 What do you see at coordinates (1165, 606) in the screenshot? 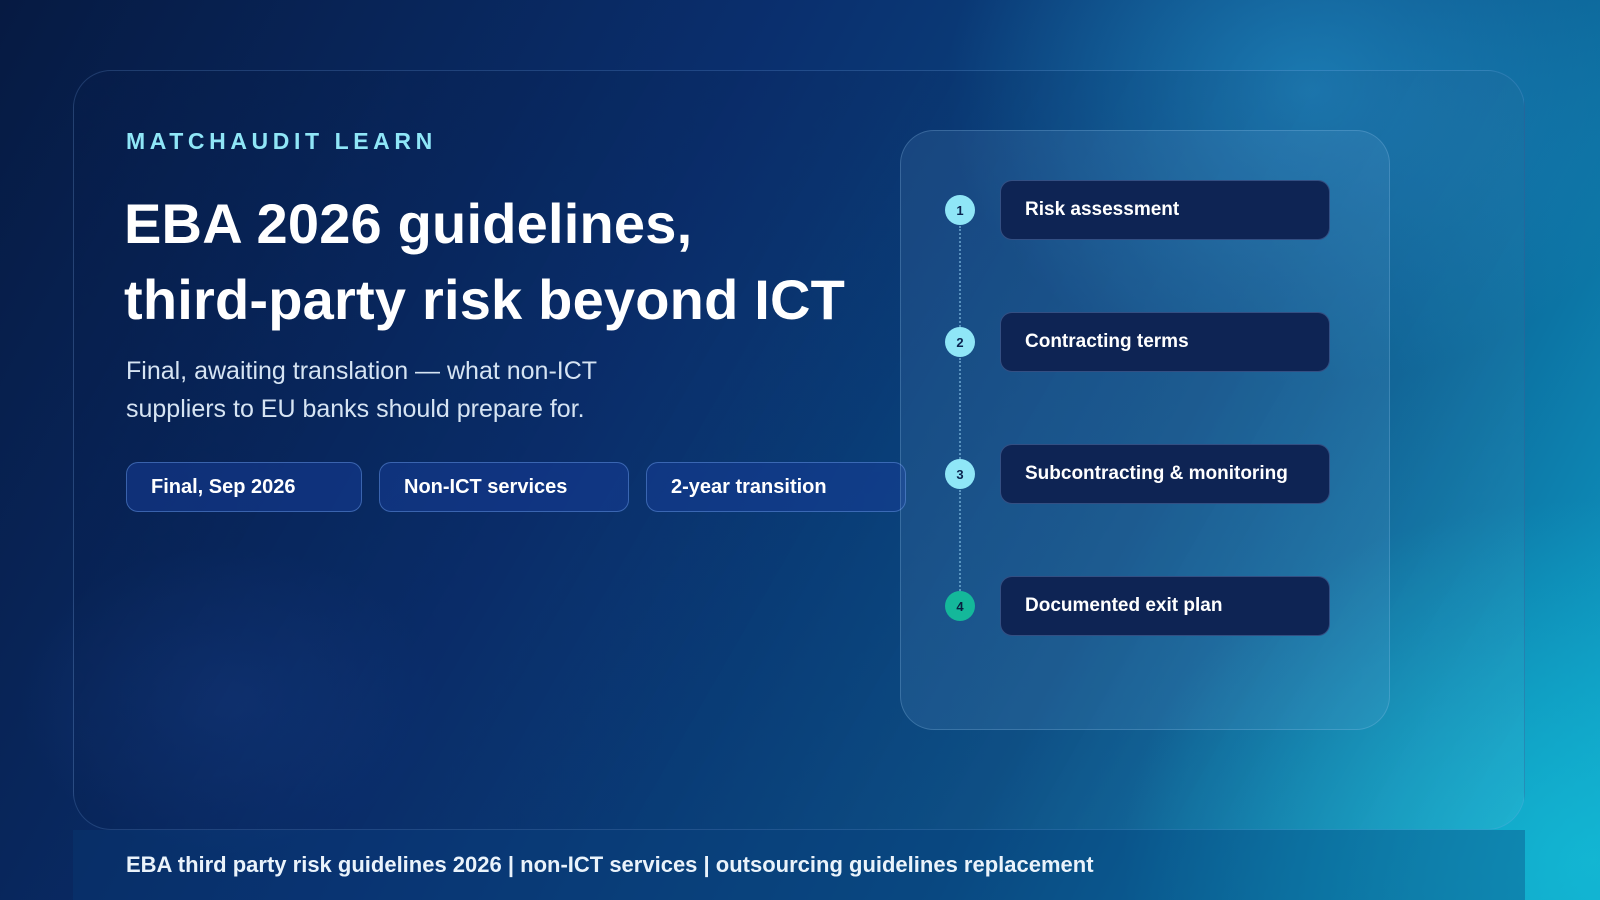
I see `step-exit-plan: Documented exit plan` at bounding box center [1165, 606].